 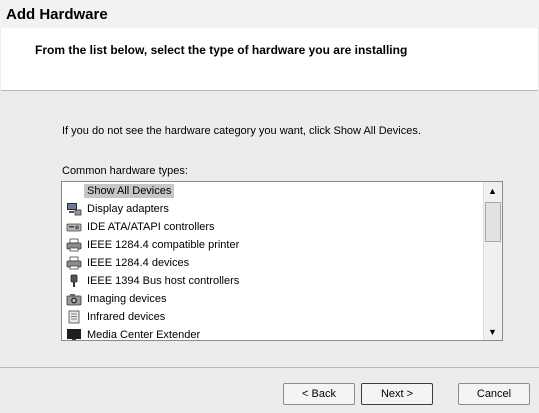 I want to click on list-item-label: Display adapters, so click(x=128, y=209).